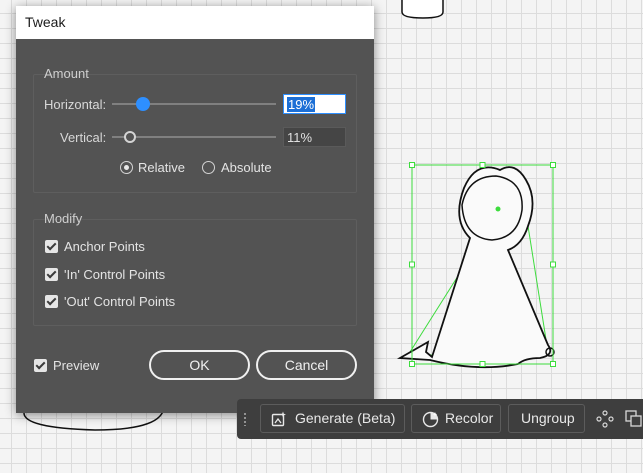  Describe the element at coordinates (469, 418) in the screenshot. I see `recolor-label: Recolor` at that location.